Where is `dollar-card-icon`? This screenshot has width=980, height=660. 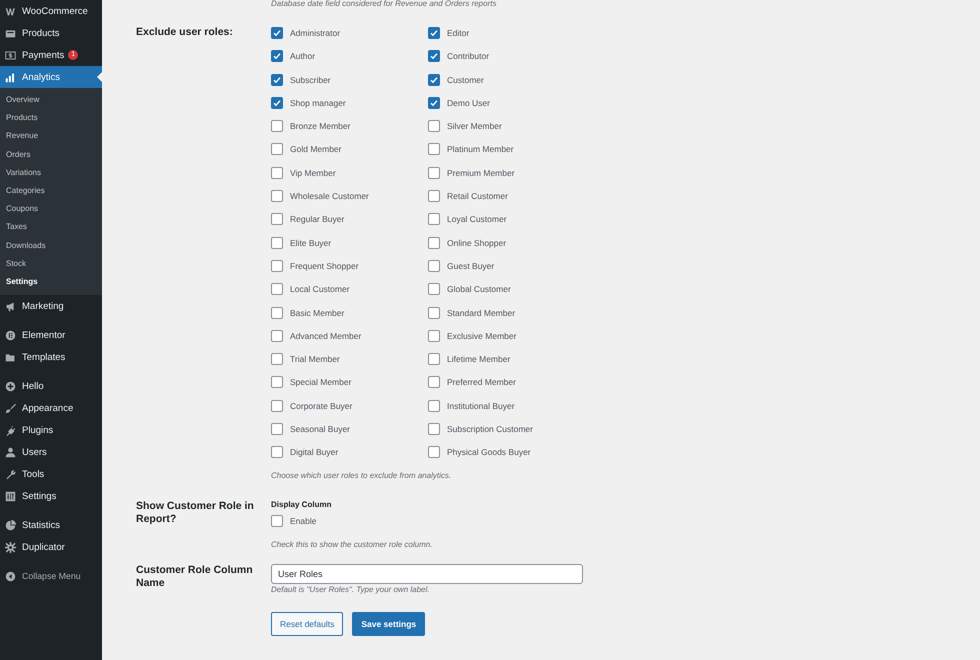
dollar-card-icon is located at coordinates (10, 55).